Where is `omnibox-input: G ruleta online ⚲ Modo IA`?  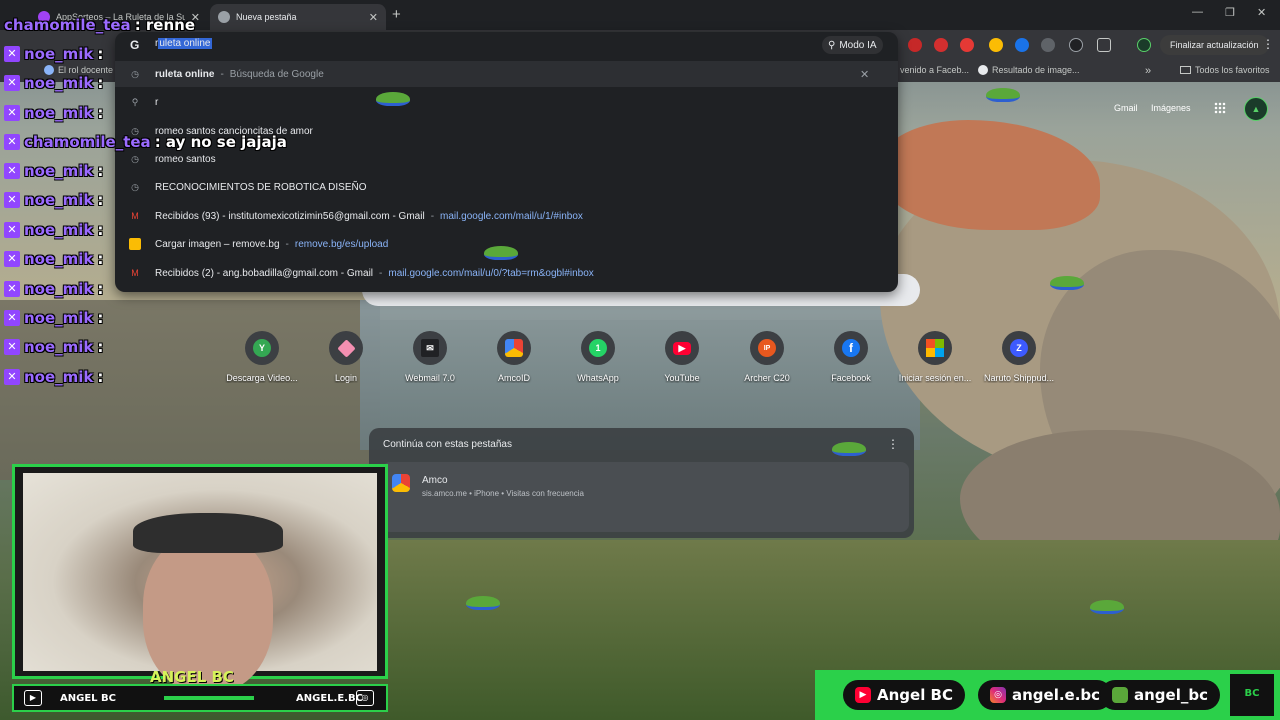 omnibox-input: G ruleta online ⚲ Modo IA is located at coordinates (506, 45).